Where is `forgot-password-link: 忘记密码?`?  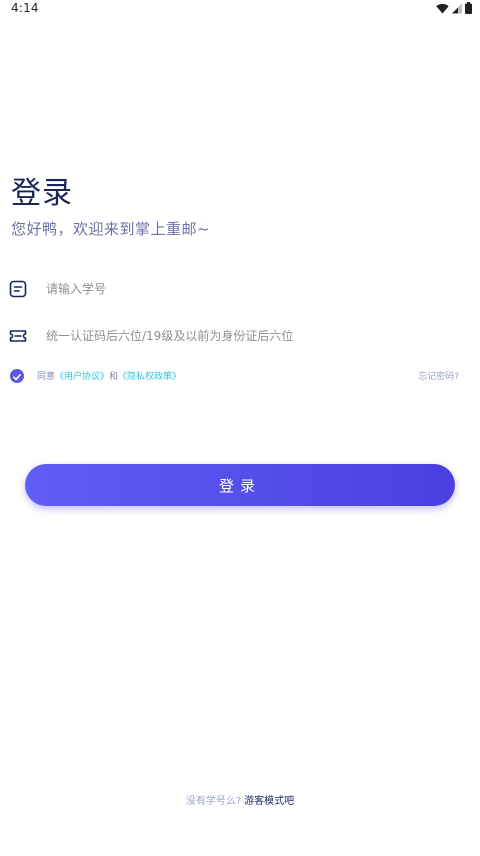 forgot-password-link: 忘记密码? is located at coordinates (438, 375).